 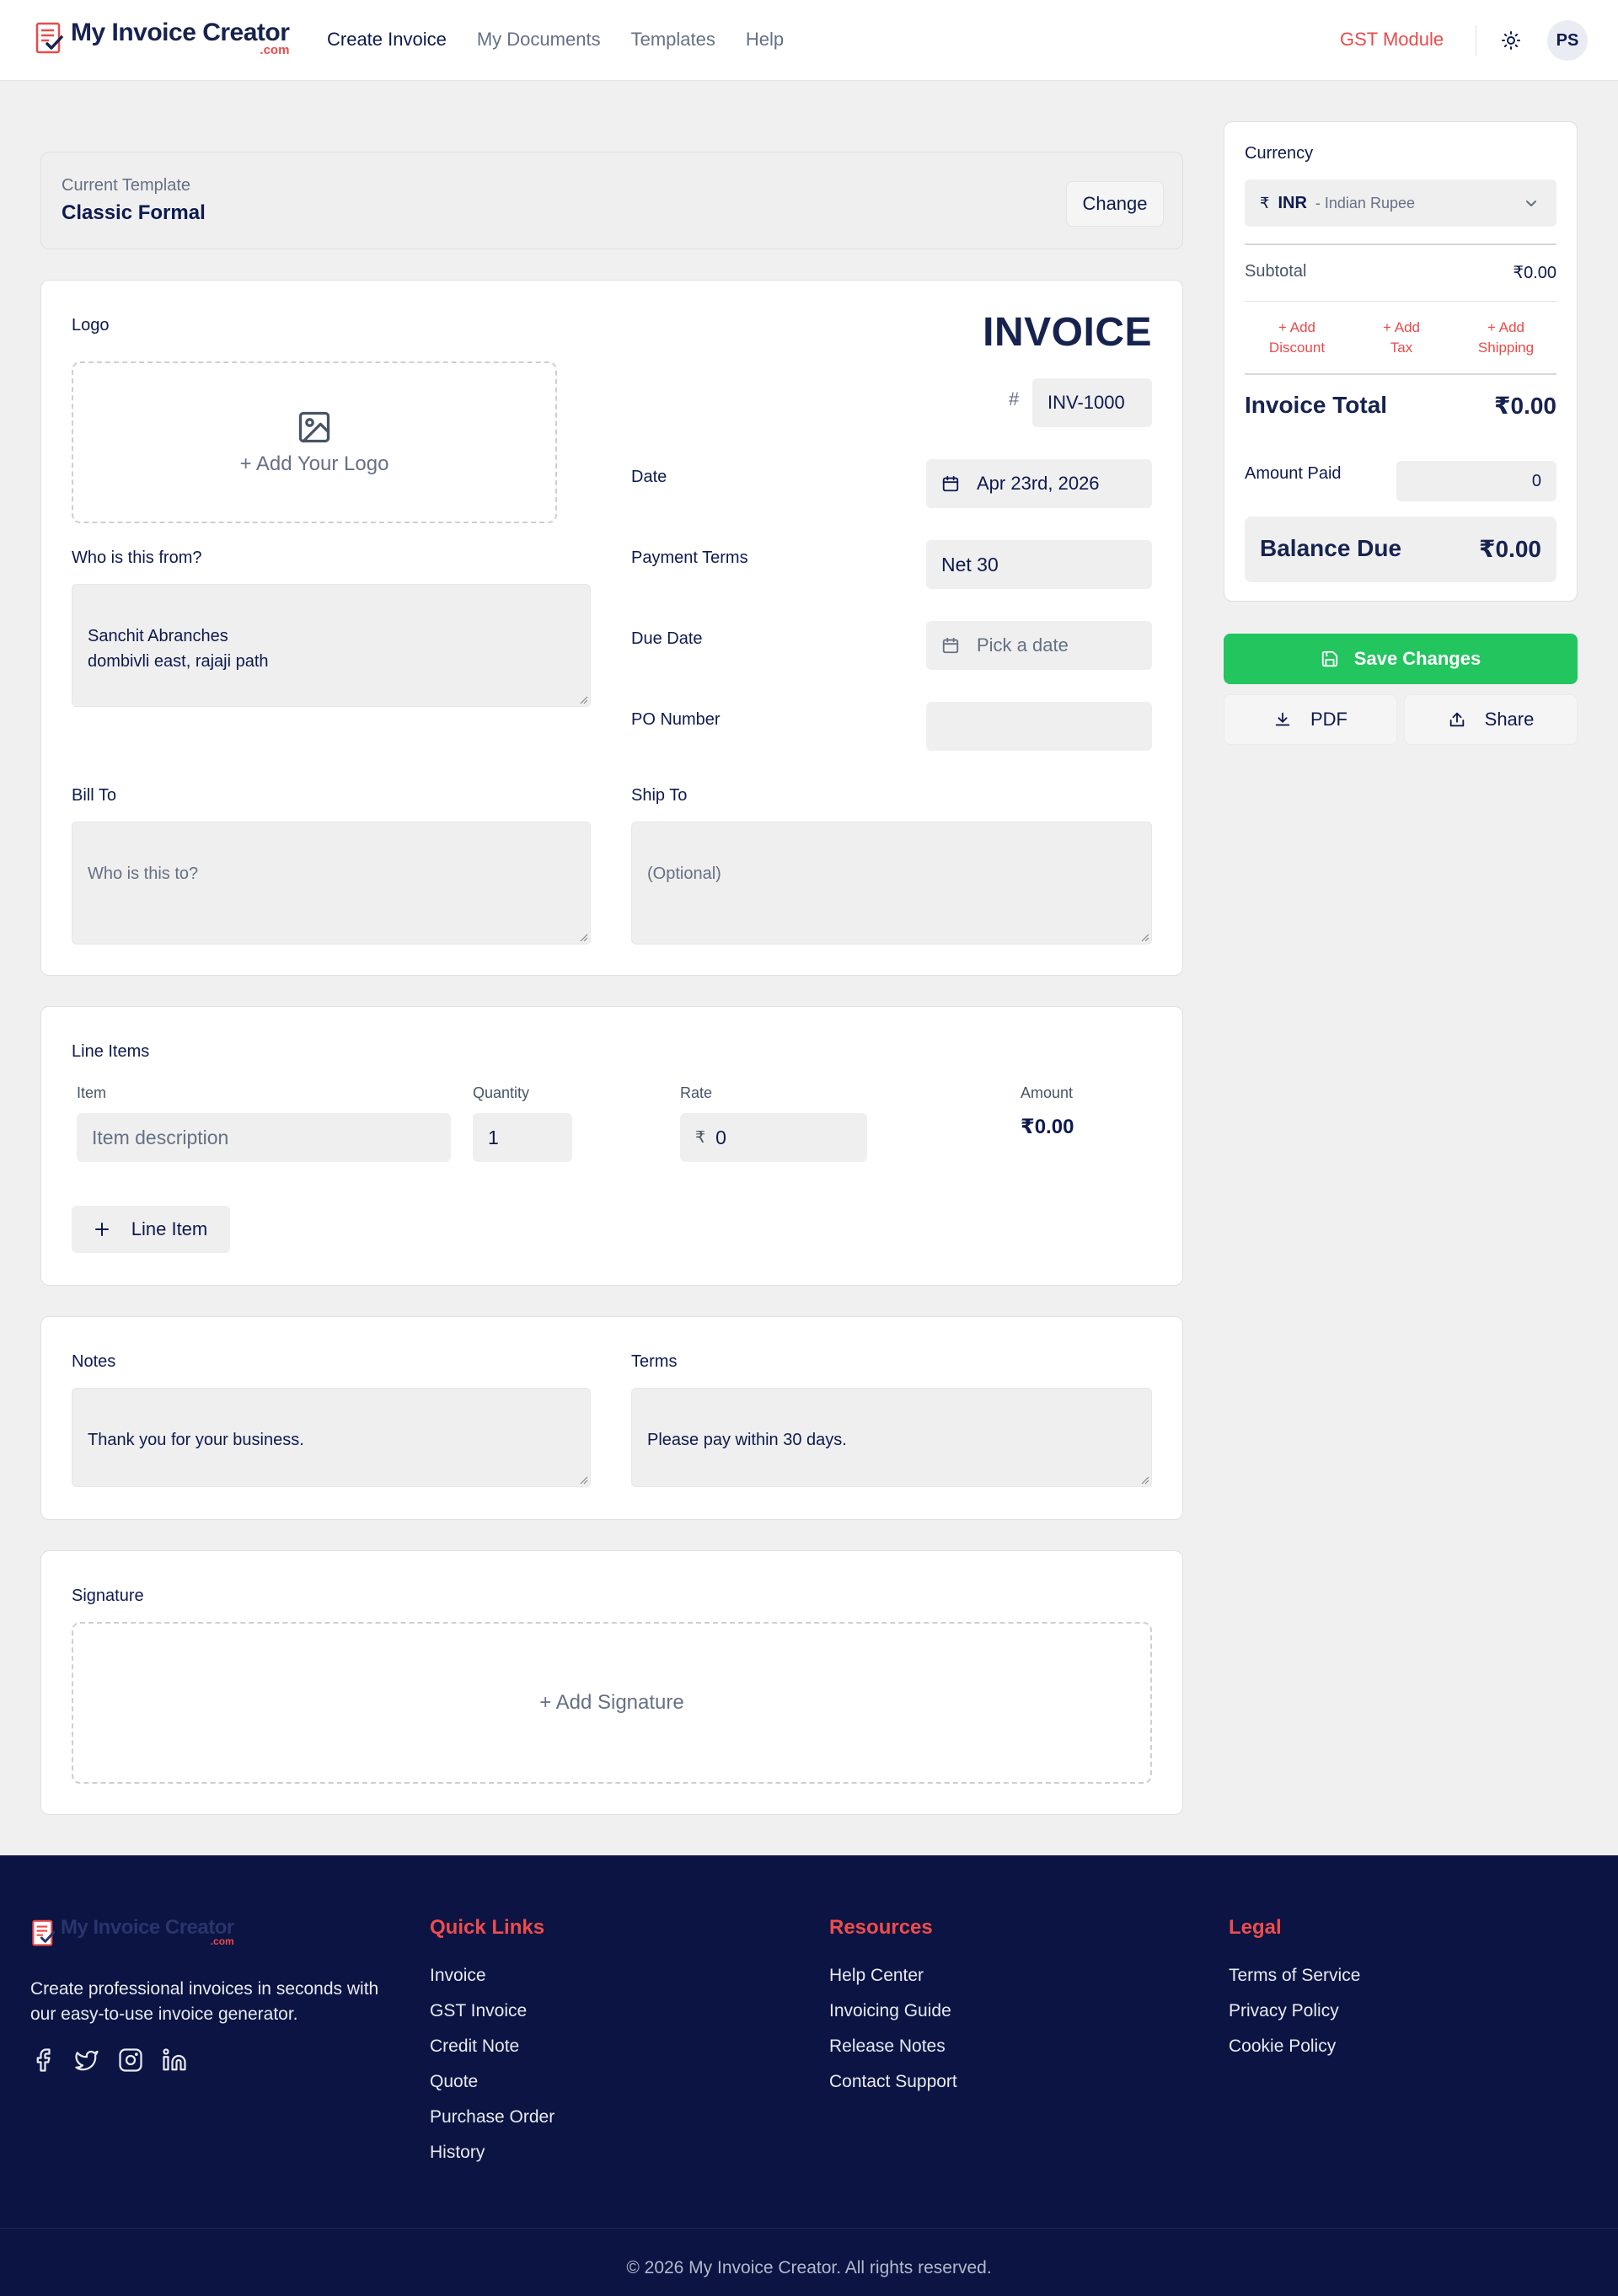 What do you see at coordinates (1294, 2011) in the screenshot?
I see `footer-link-privacy: Privacy Policy` at bounding box center [1294, 2011].